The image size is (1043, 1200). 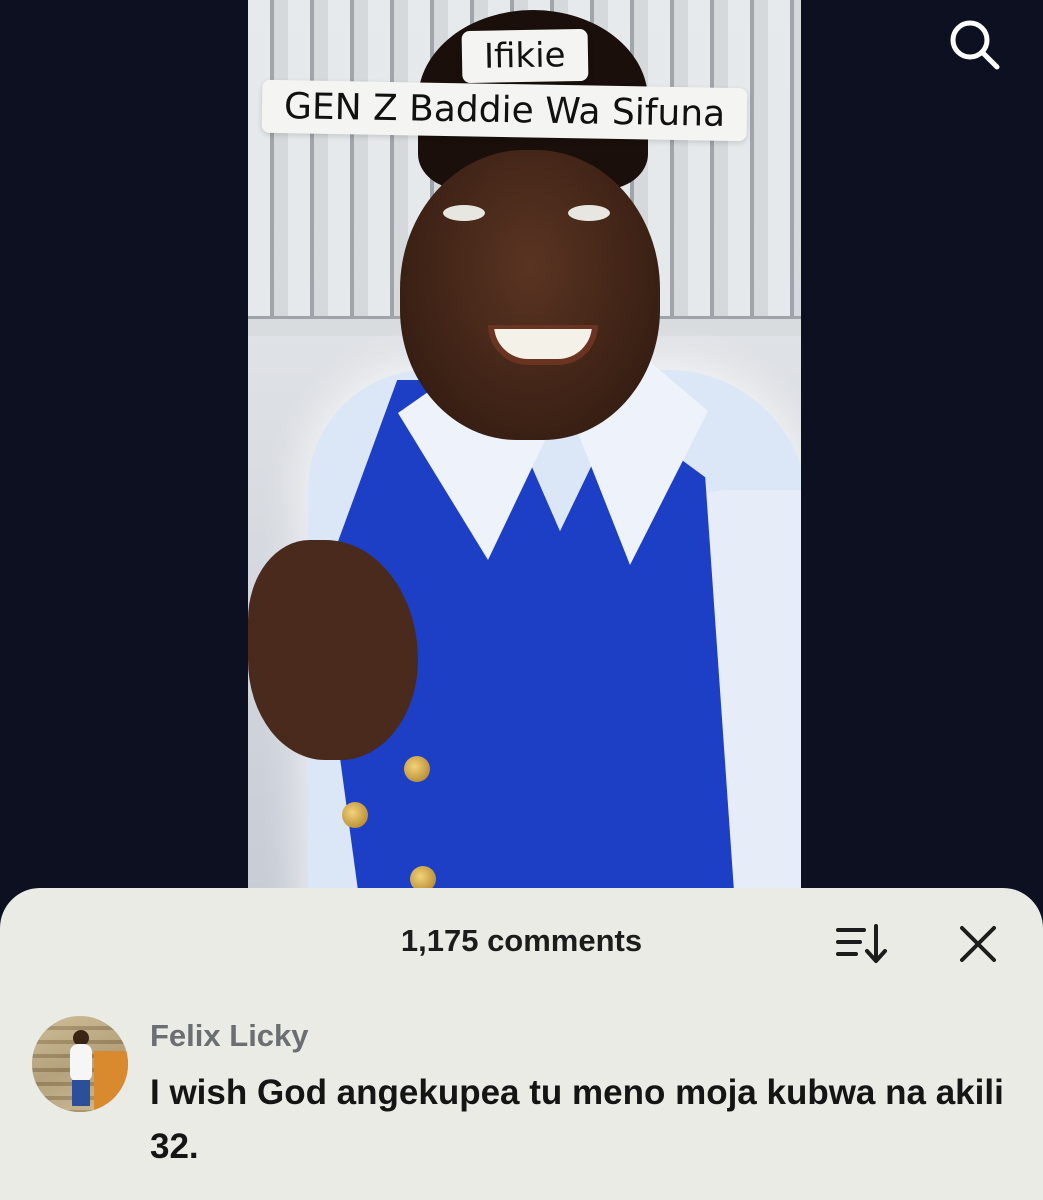 I want to click on search-button, so click(x=974, y=44).